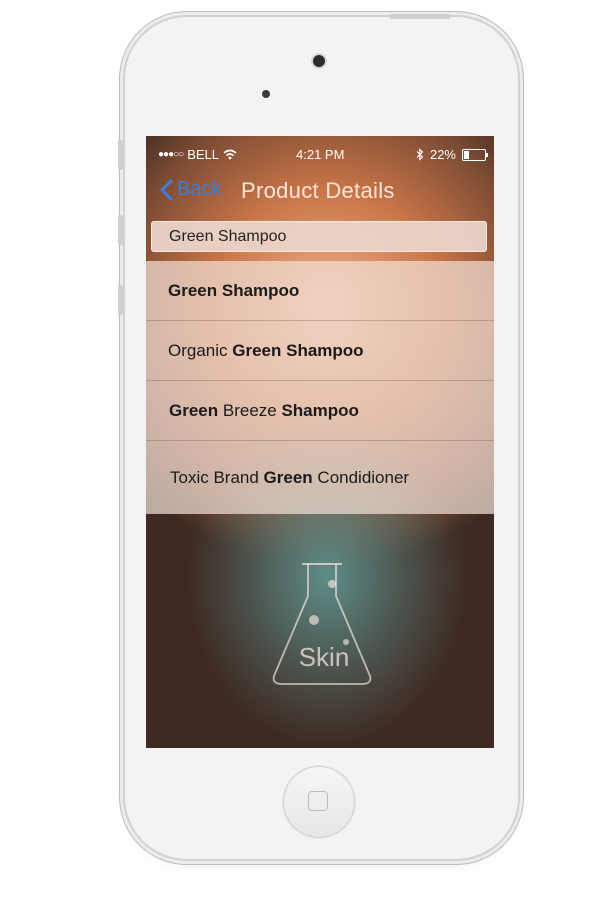 This screenshot has height=900, width=600. Describe the element at coordinates (203, 154) in the screenshot. I see `carrier-name: BELL` at that location.